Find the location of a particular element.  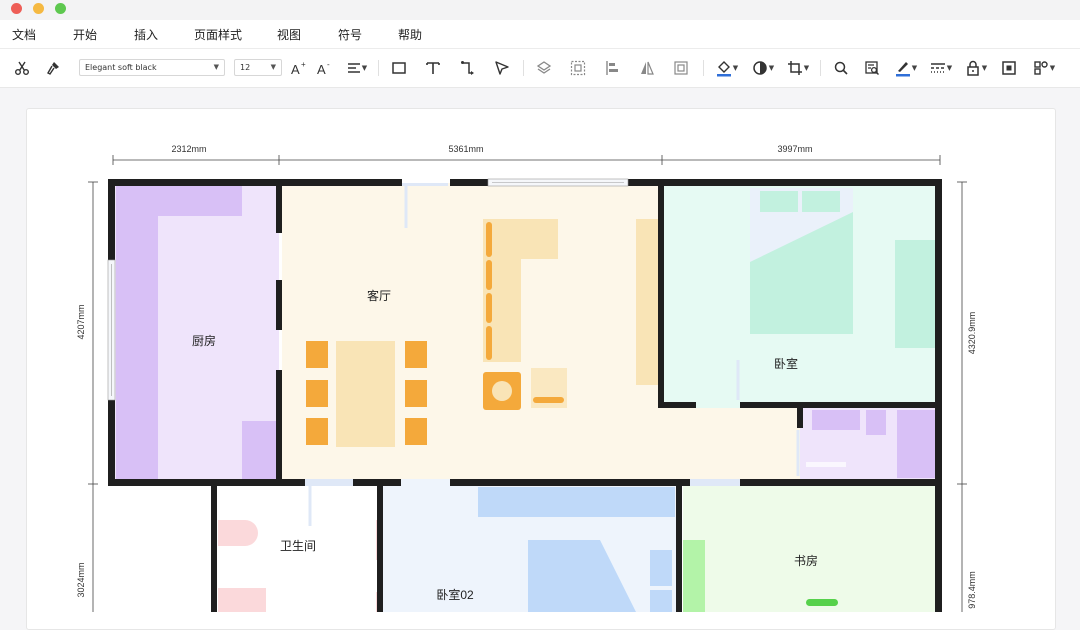

room-label-bedroom02: 卧室02 is located at coordinates (455, 594).